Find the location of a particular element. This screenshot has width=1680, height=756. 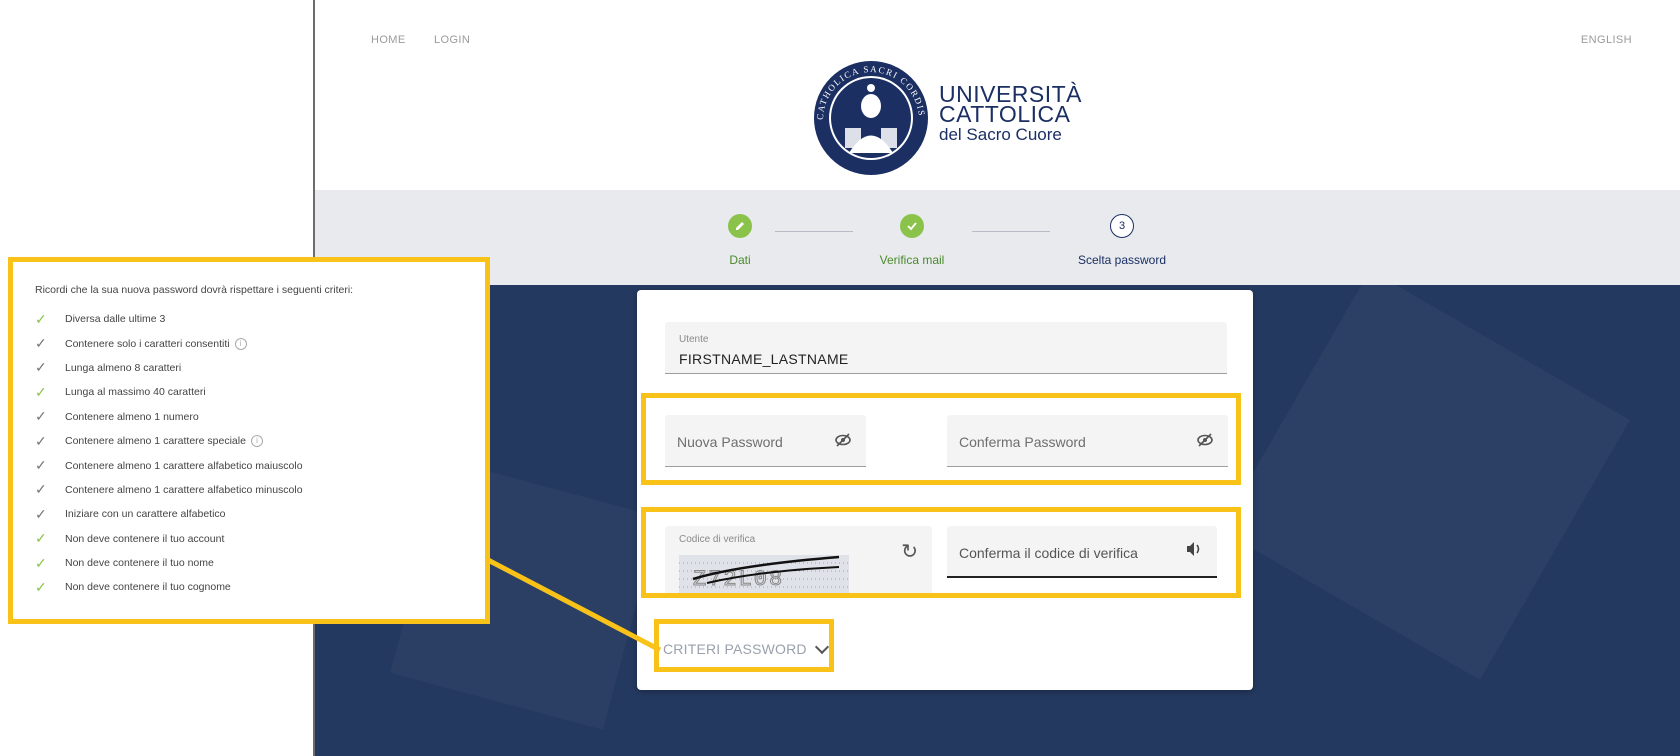

criteria-item: ✓ Iniziare con un carattere alfabetico is located at coordinates (260, 514).